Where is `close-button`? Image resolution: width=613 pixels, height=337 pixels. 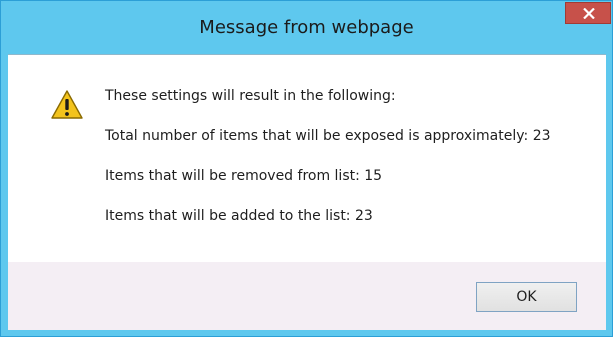 close-button is located at coordinates (588, 13).